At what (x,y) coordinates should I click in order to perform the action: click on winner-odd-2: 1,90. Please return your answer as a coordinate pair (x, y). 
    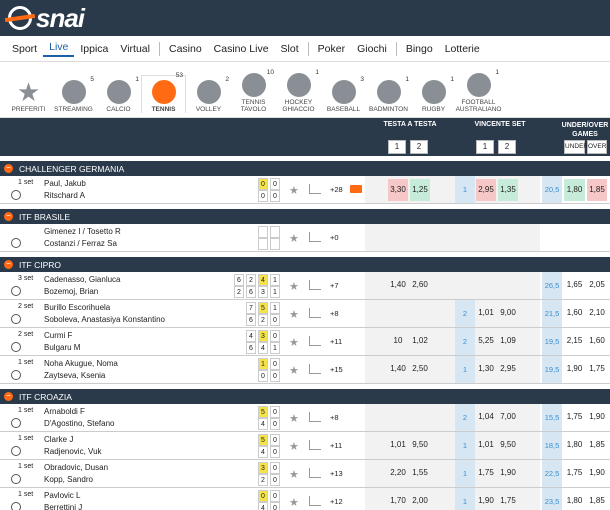
    Looking at the image, I should click on (508, 472).